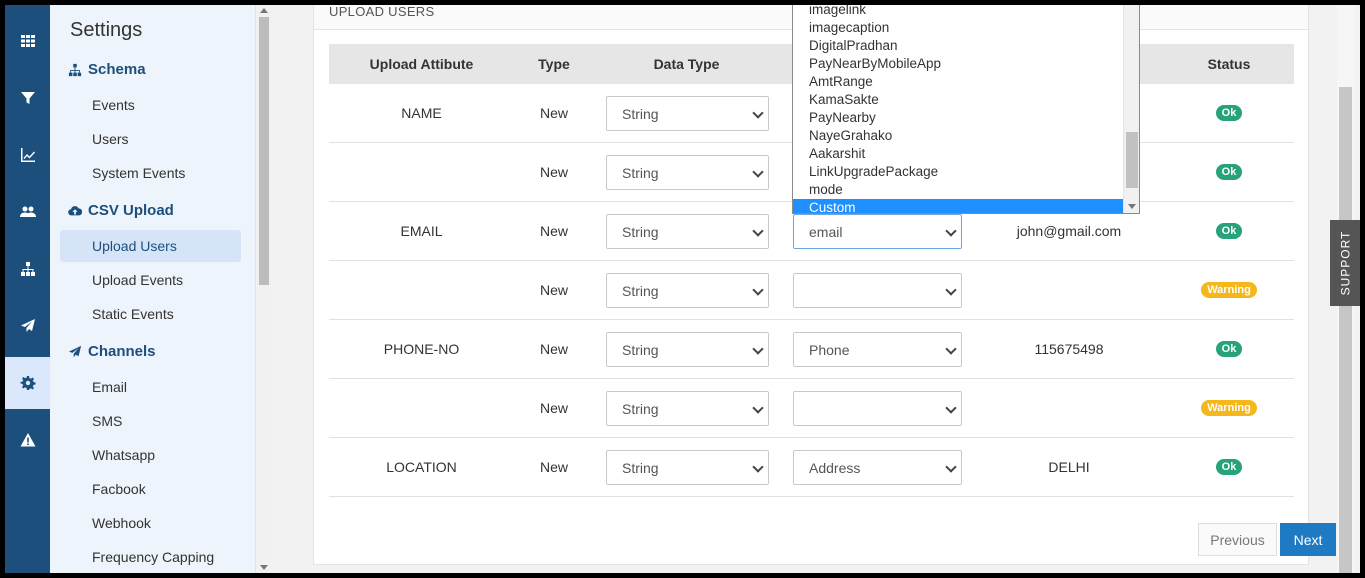 This screenshot has width=1365, height=578. What do you see at coordinates (150, 105) in the screenshot?
I see `sidebar-item-events: Events` at bounding box center [150, 105].